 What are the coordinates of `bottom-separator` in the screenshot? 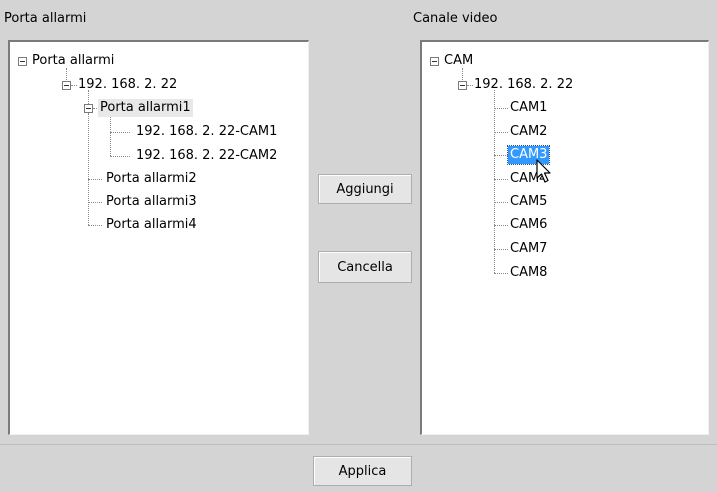 It's located at (358, 444).